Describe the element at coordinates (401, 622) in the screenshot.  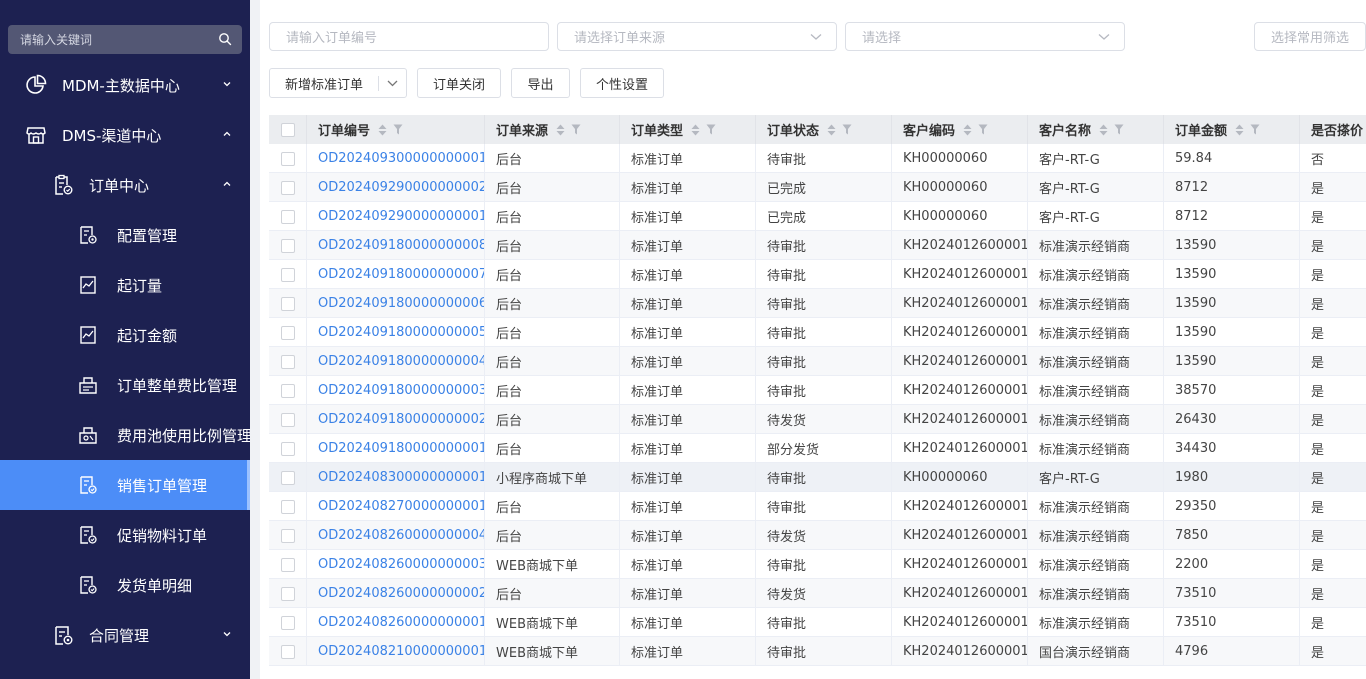
I see `order-no-link: OD202408260000000001` at that location.